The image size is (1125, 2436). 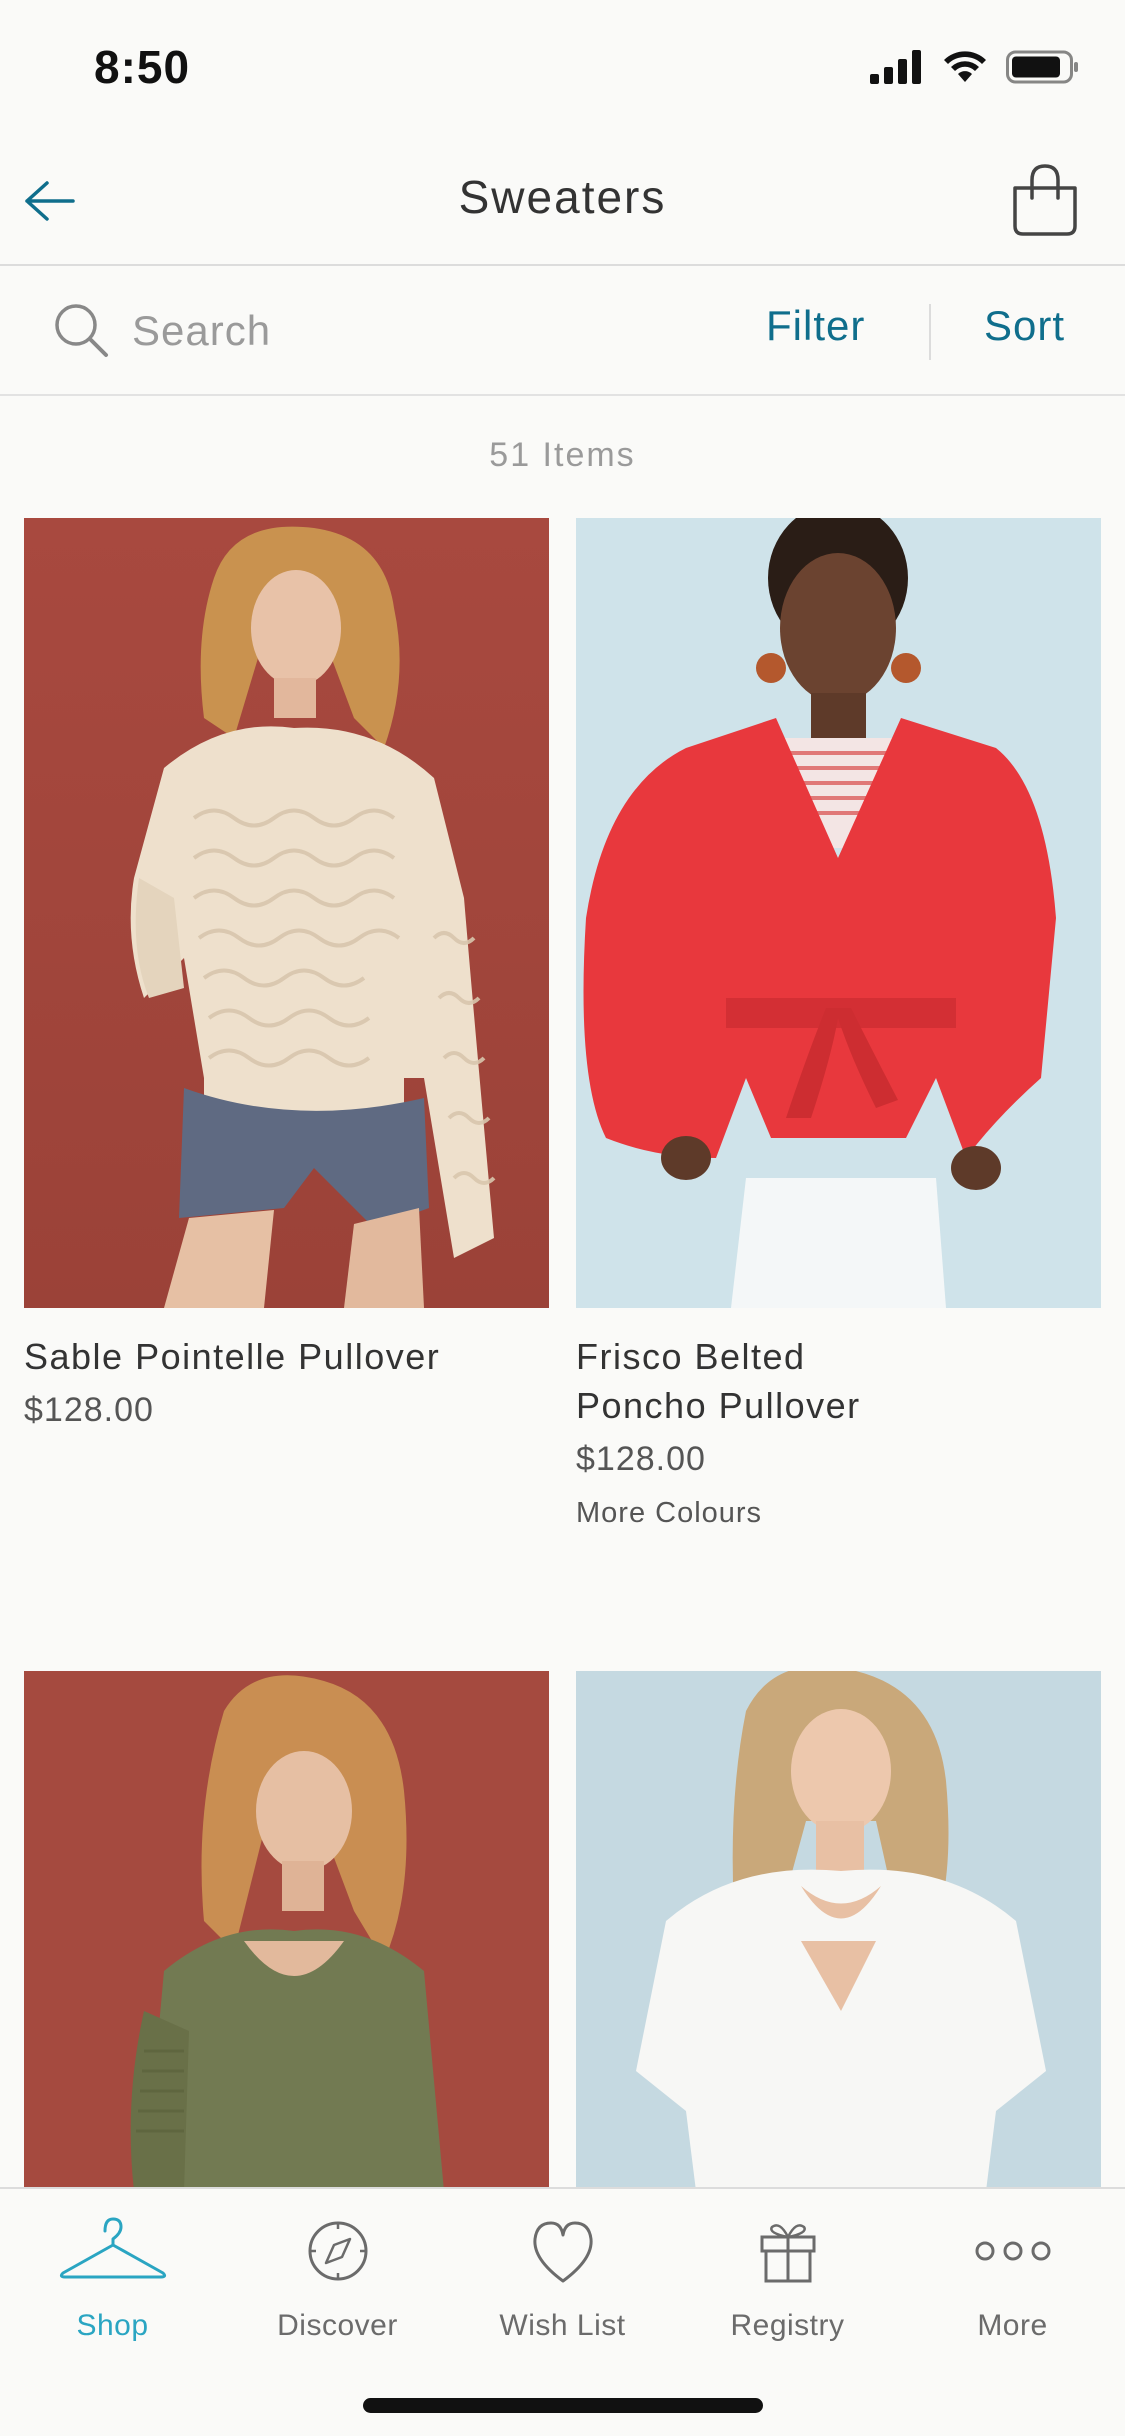 I want to click on tab-label: Discover, so click(x=337, y=2325).